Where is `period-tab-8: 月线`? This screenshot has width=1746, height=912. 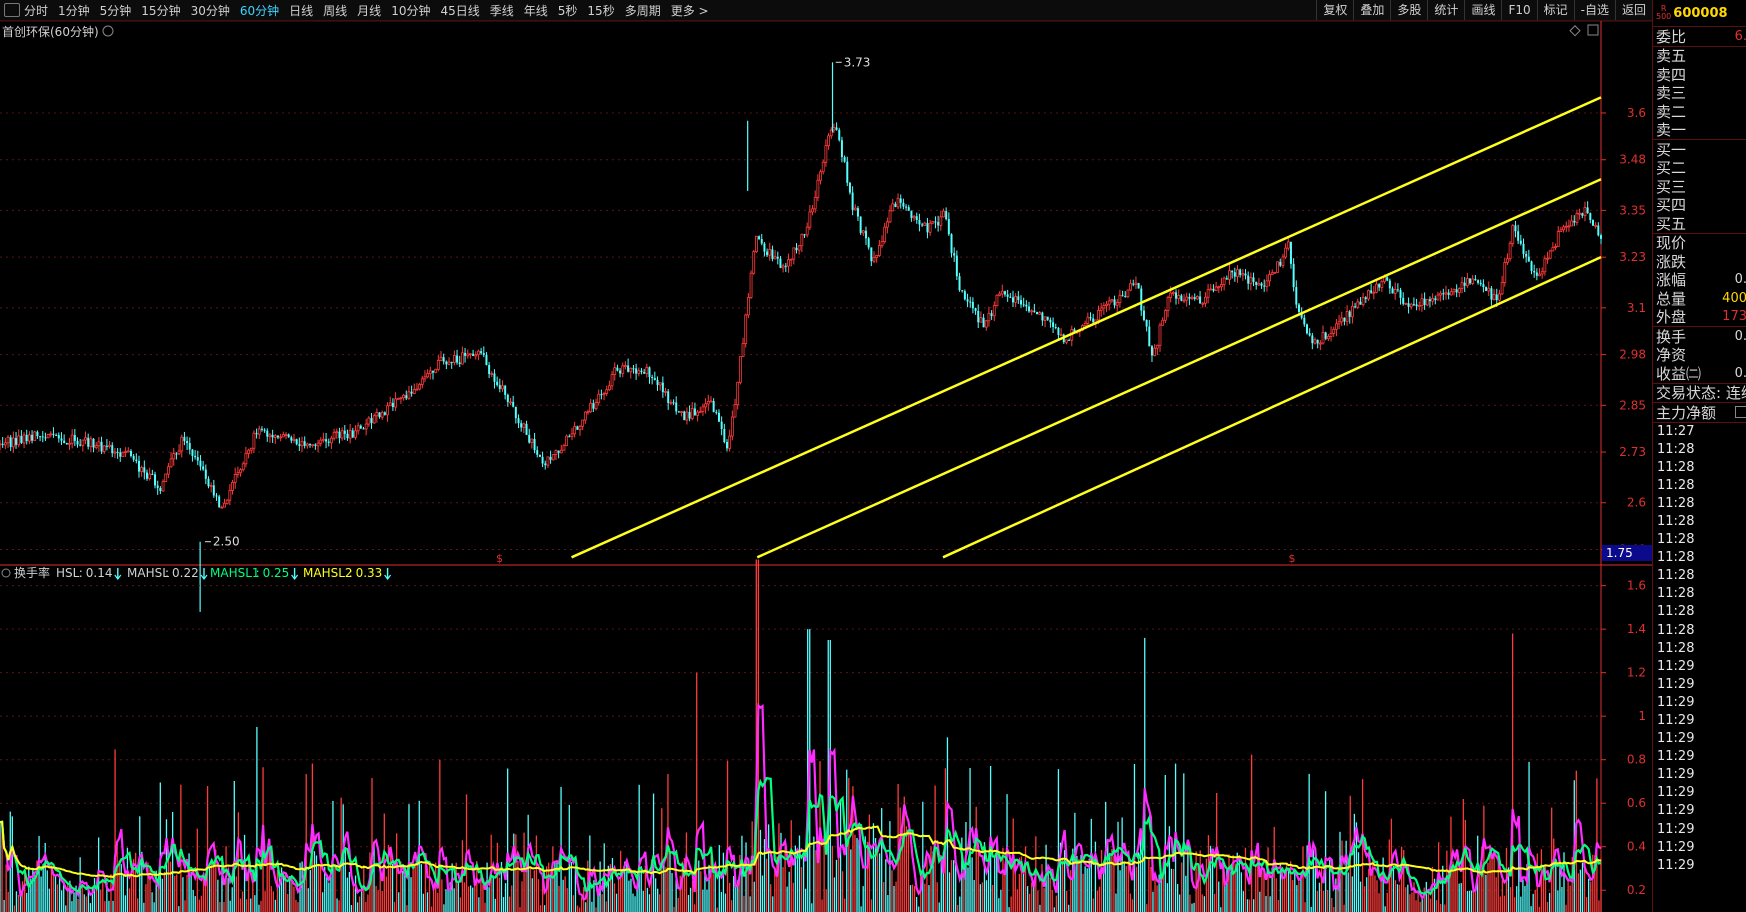
period-tab-8: 月线 is located at coordinates (369, 10).